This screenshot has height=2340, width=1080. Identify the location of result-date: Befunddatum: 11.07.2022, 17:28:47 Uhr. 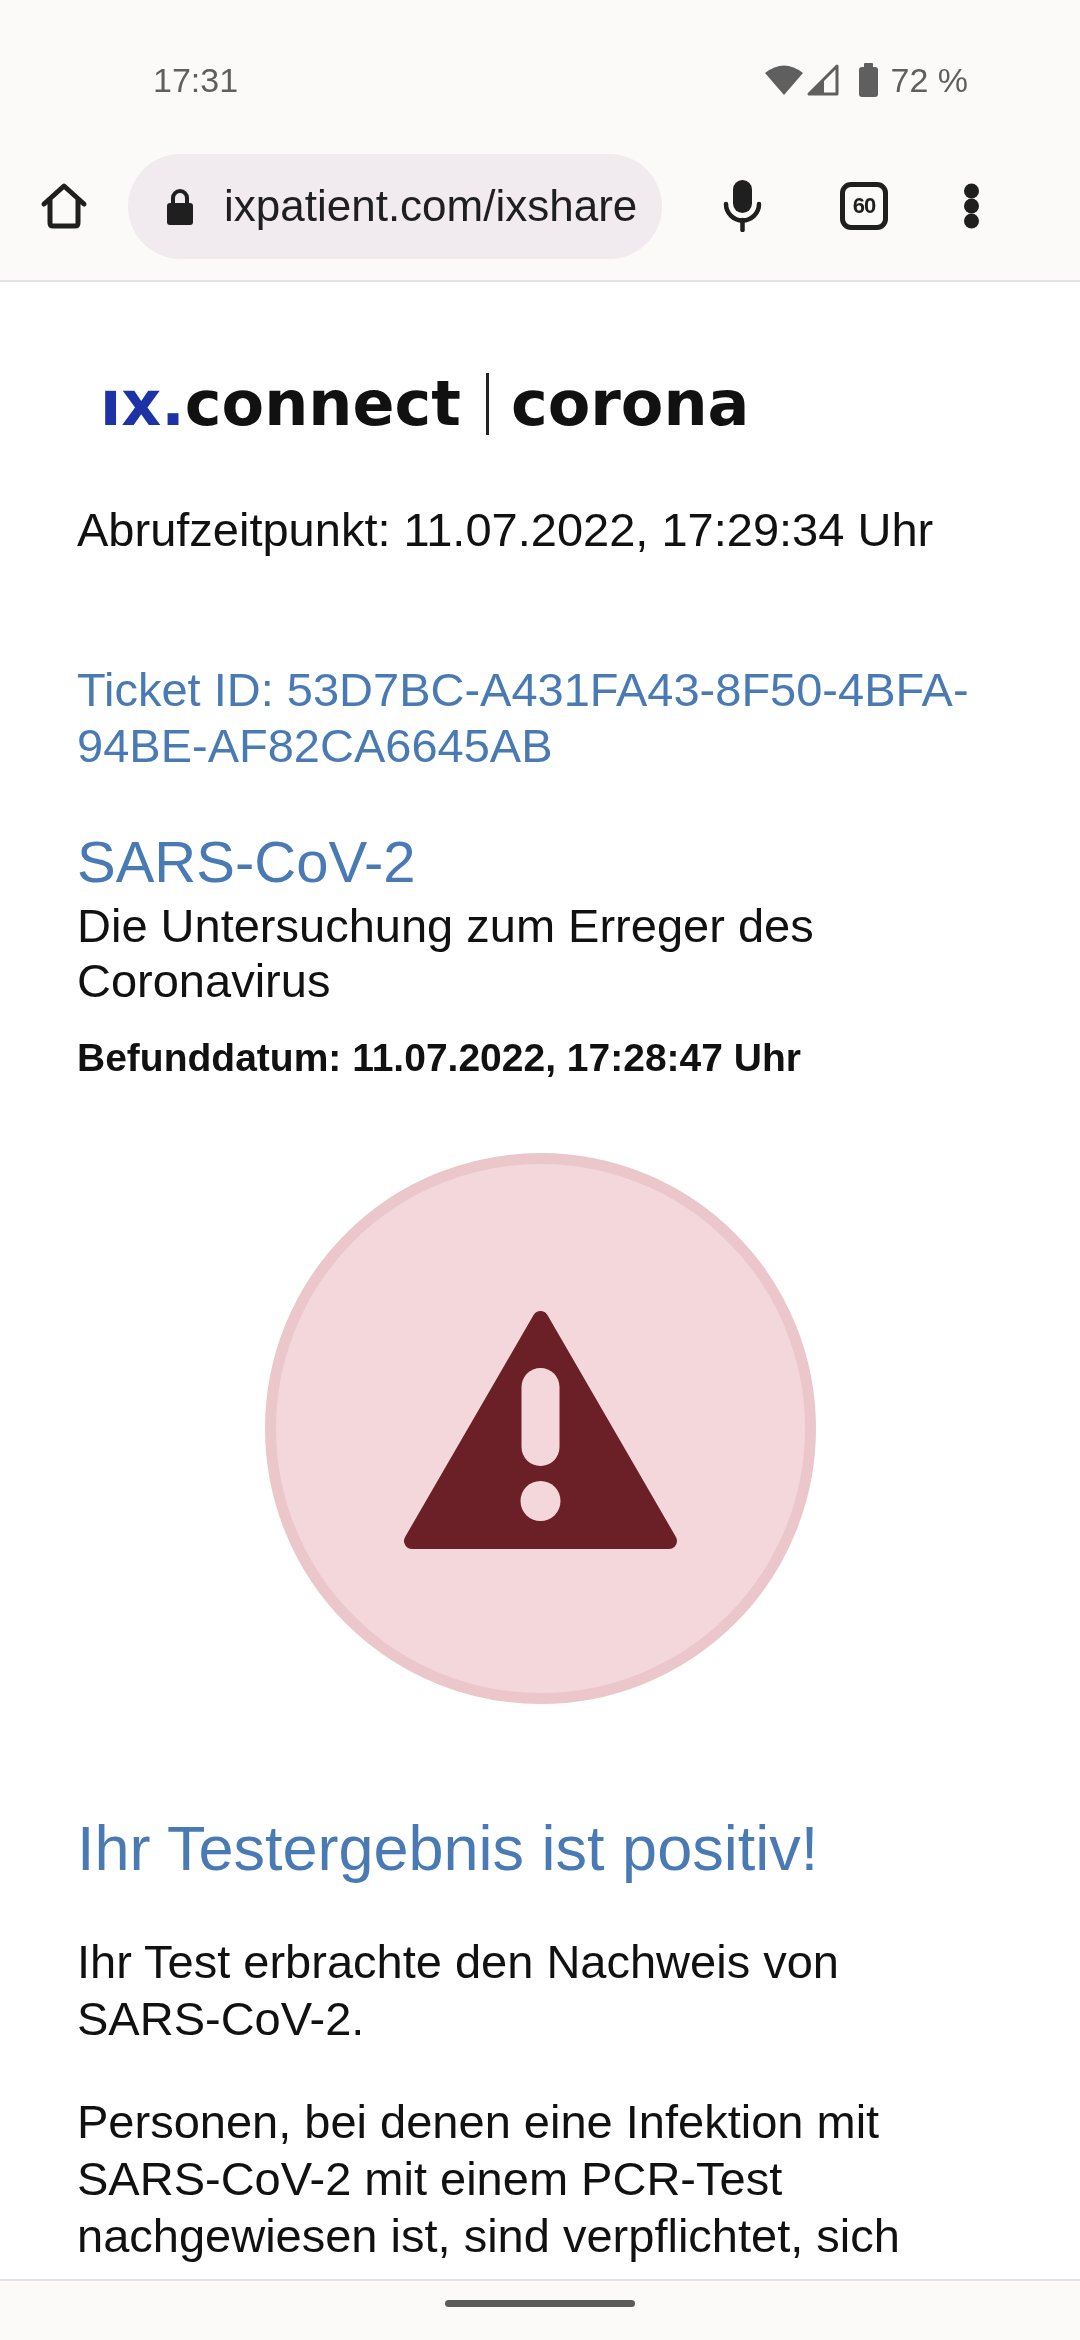
(439, 1058).